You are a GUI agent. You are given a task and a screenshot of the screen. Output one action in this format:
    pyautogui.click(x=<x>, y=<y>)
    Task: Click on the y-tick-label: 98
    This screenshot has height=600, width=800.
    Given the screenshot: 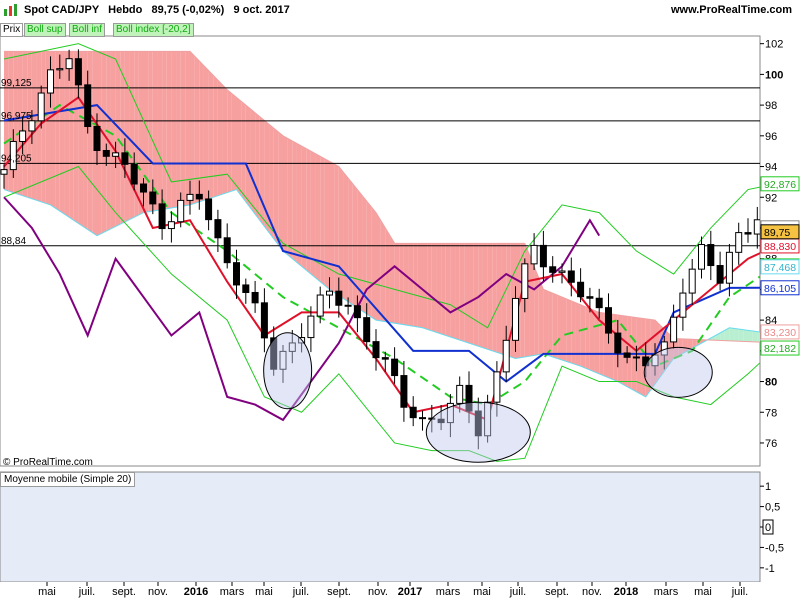 What is the action you would take?
    pyautogui.click(x=771, y=106)
    